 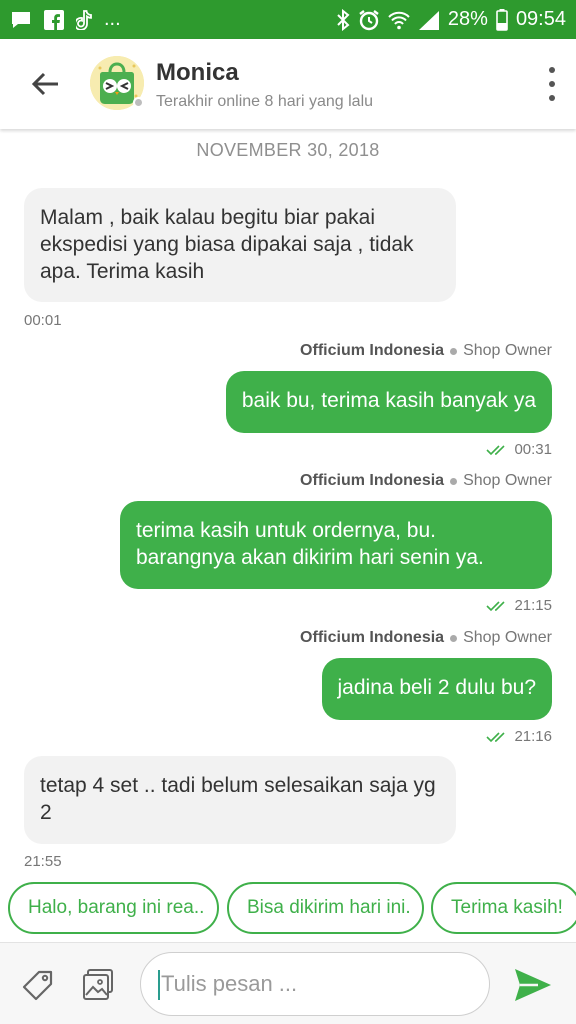 What do you see at coordinates (540, 19) in the screenshot?
I see `clock: 09:54` at bounding box center [540, 19].